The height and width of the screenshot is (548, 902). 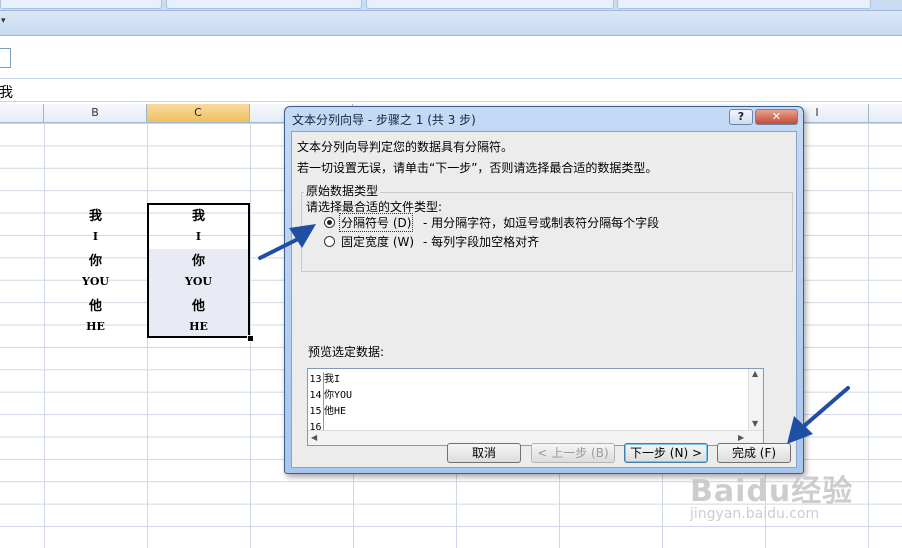 I want to click on column-header-b: B, so click(x=95, y=113).